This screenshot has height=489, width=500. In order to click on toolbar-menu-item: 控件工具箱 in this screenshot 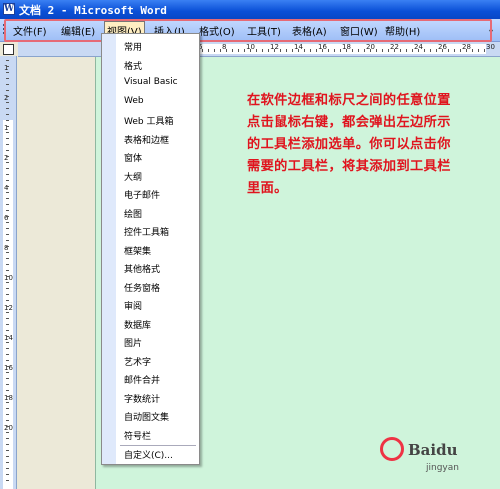, I will do `click(146, 231)`.